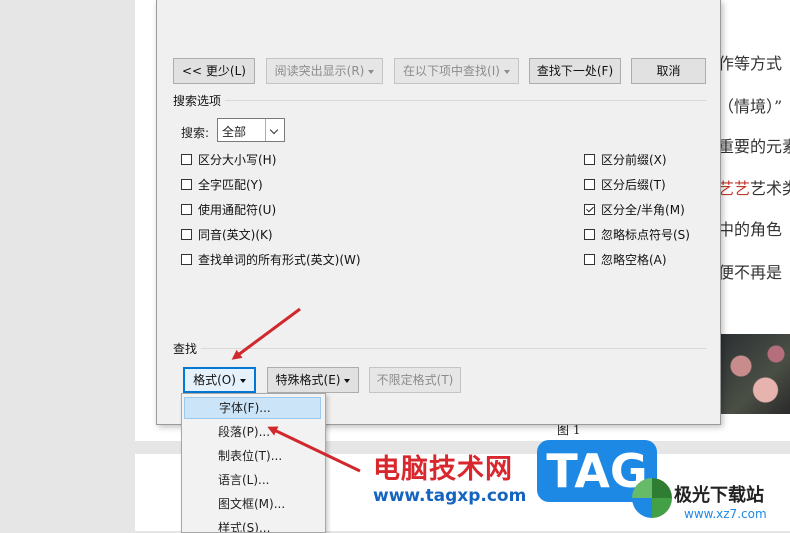  I want to click on arrow-to-font-item, so click(314, 449).